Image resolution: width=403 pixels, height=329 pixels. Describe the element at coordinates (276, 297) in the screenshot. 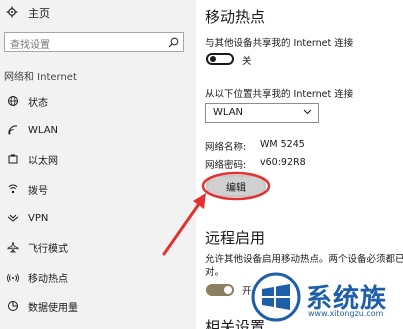

I see `windows-logo-icon` at that location.